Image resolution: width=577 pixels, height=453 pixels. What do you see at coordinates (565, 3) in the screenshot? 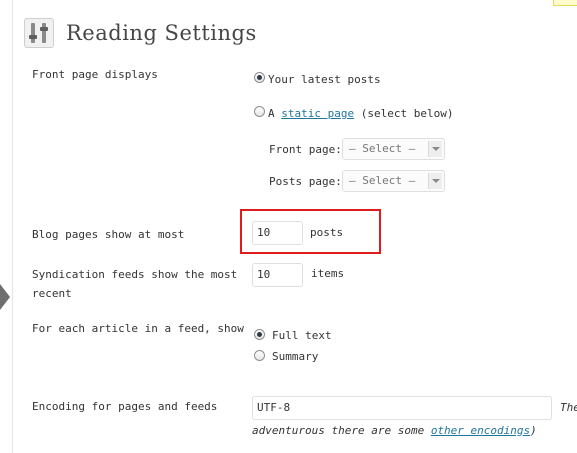
I see `notice-strip` at bounding box center [565, 3].